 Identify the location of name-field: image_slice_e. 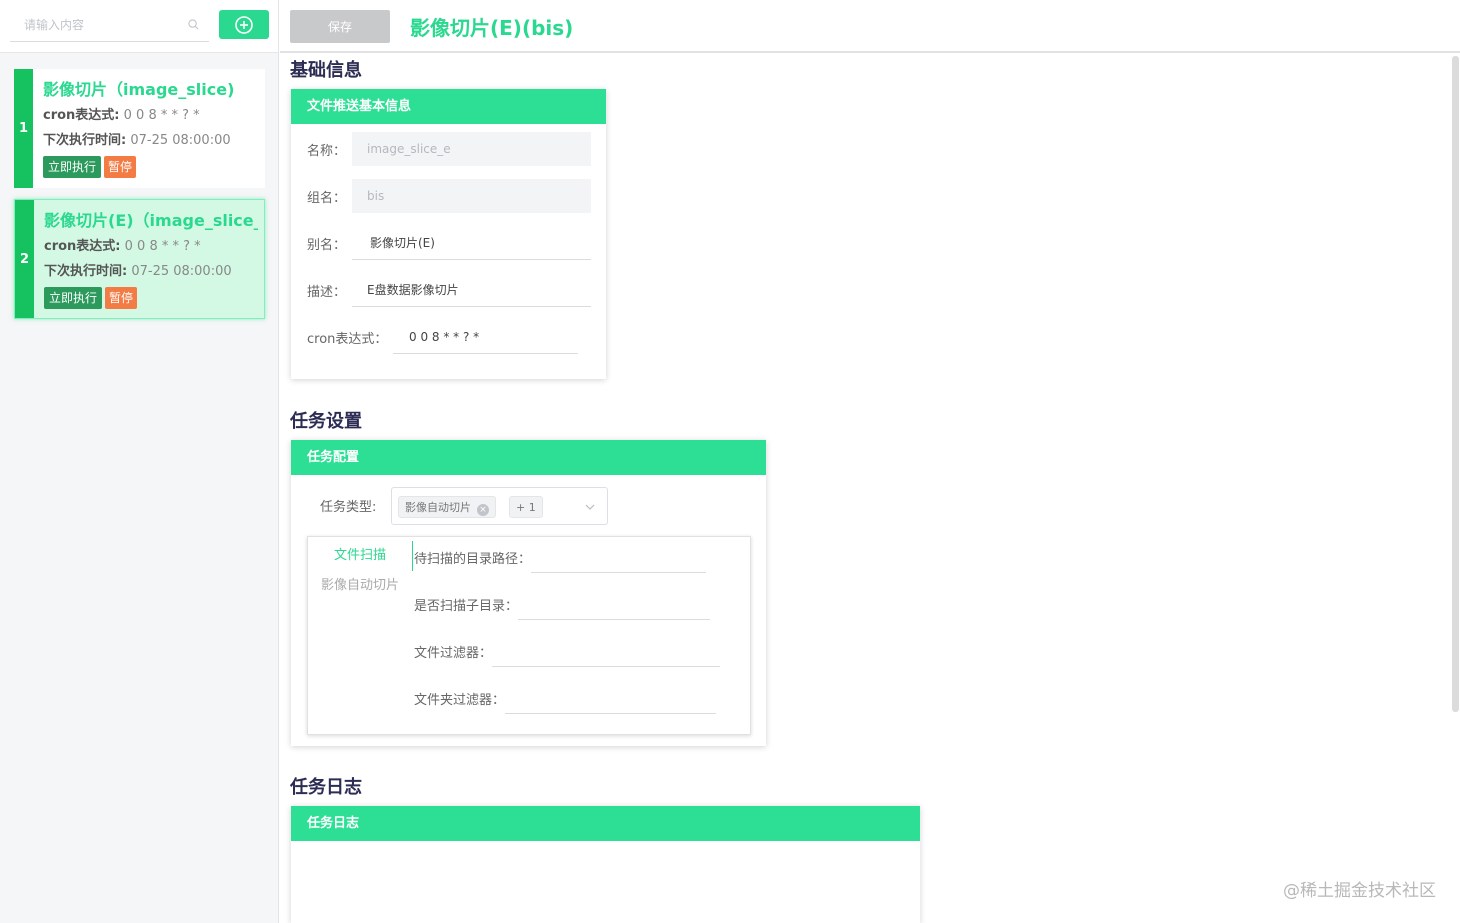
(471, 149).